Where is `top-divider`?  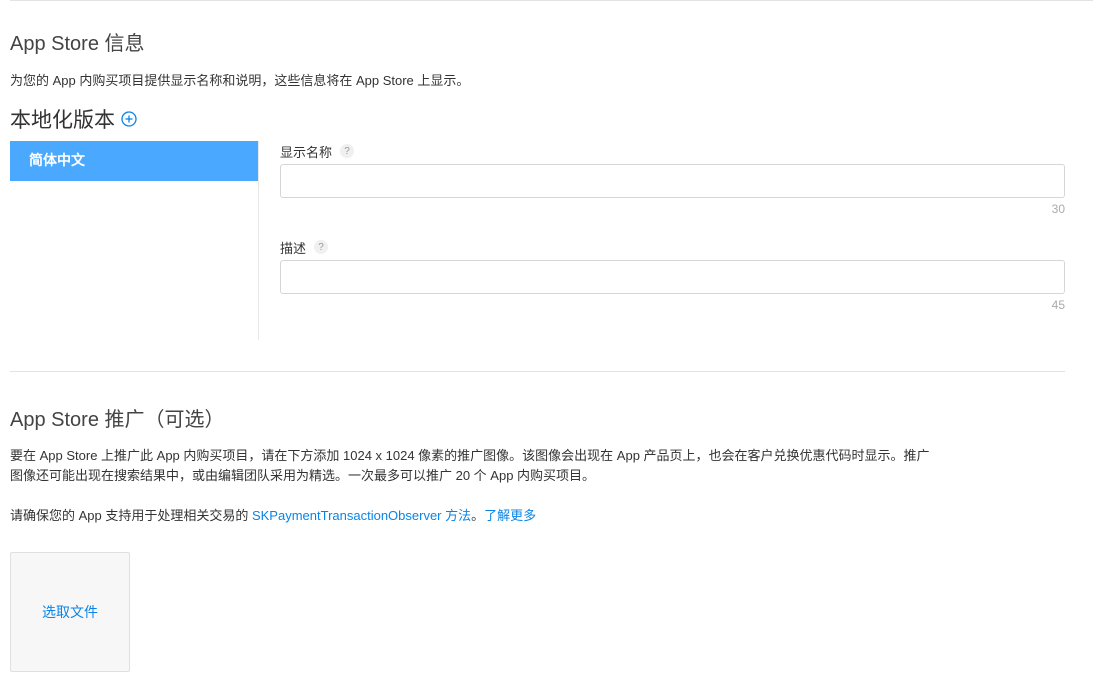
top-divider is located at coordinates (551, 0).